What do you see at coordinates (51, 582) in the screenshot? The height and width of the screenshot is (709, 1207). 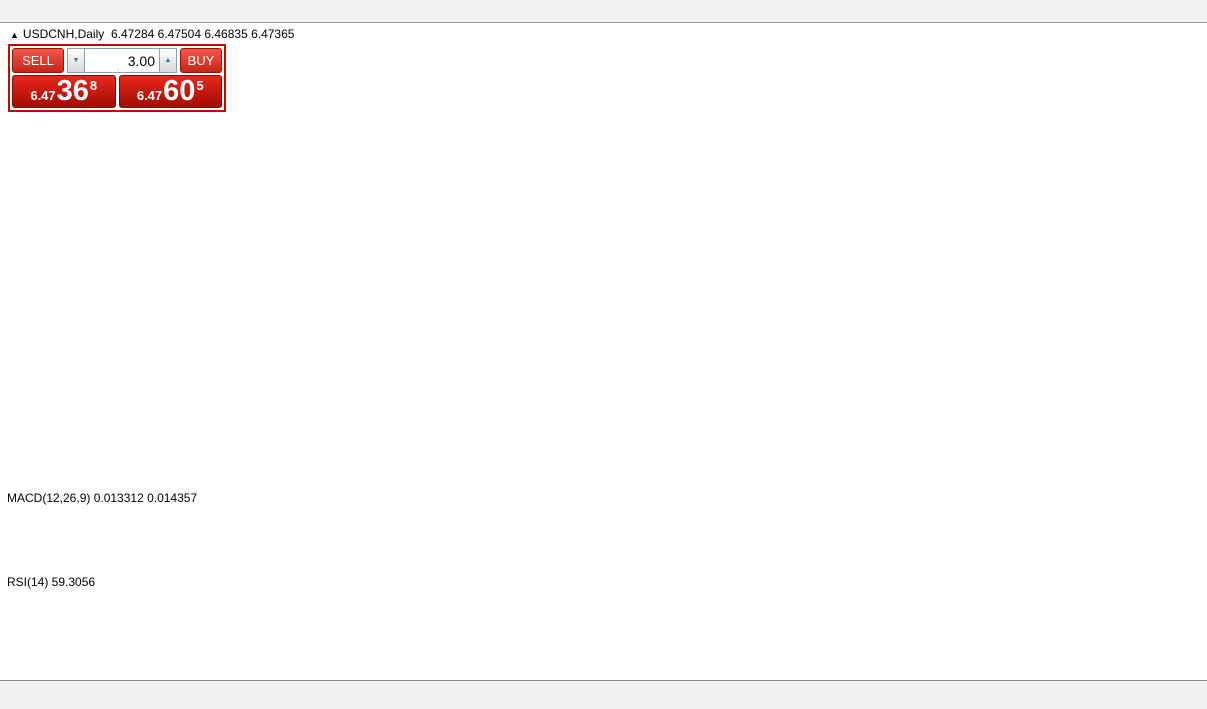 I see `rsi-indicator-label: RSI(14) 59.3056` at bounding box center [51, 582].